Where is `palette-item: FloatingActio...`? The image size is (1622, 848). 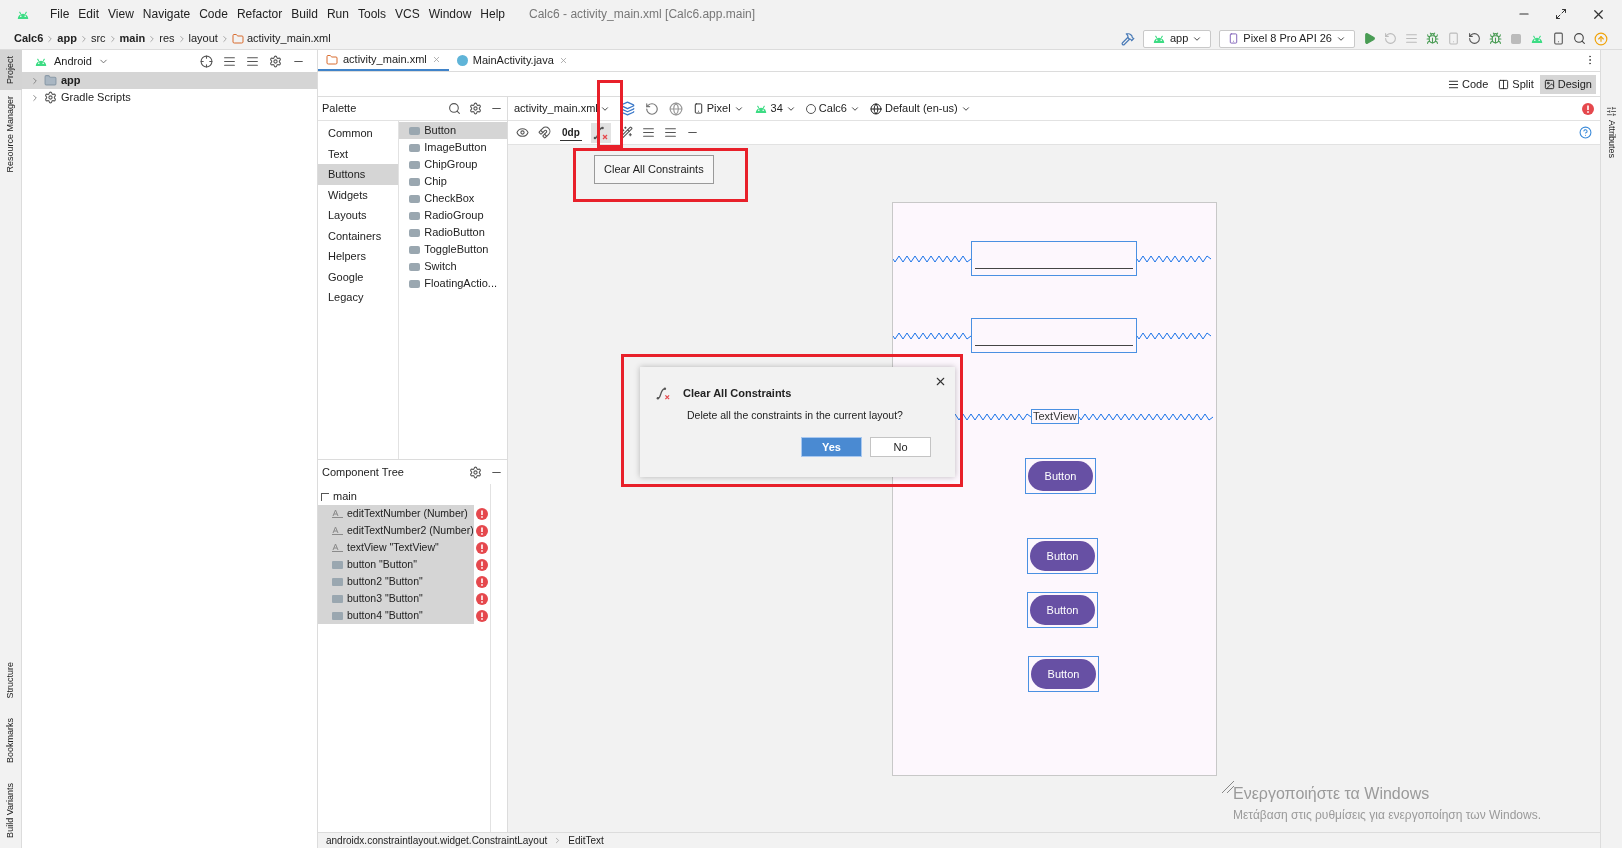 palette-item: FloatingActio... is located at coordinates (453, 283).